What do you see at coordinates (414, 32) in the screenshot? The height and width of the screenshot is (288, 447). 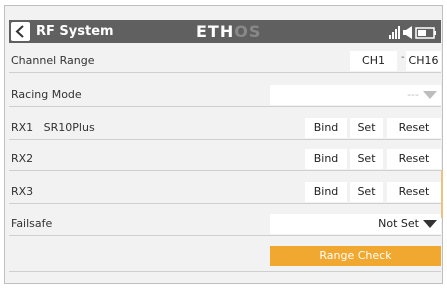 I see `status-icons` at bounding box center [414, 32].